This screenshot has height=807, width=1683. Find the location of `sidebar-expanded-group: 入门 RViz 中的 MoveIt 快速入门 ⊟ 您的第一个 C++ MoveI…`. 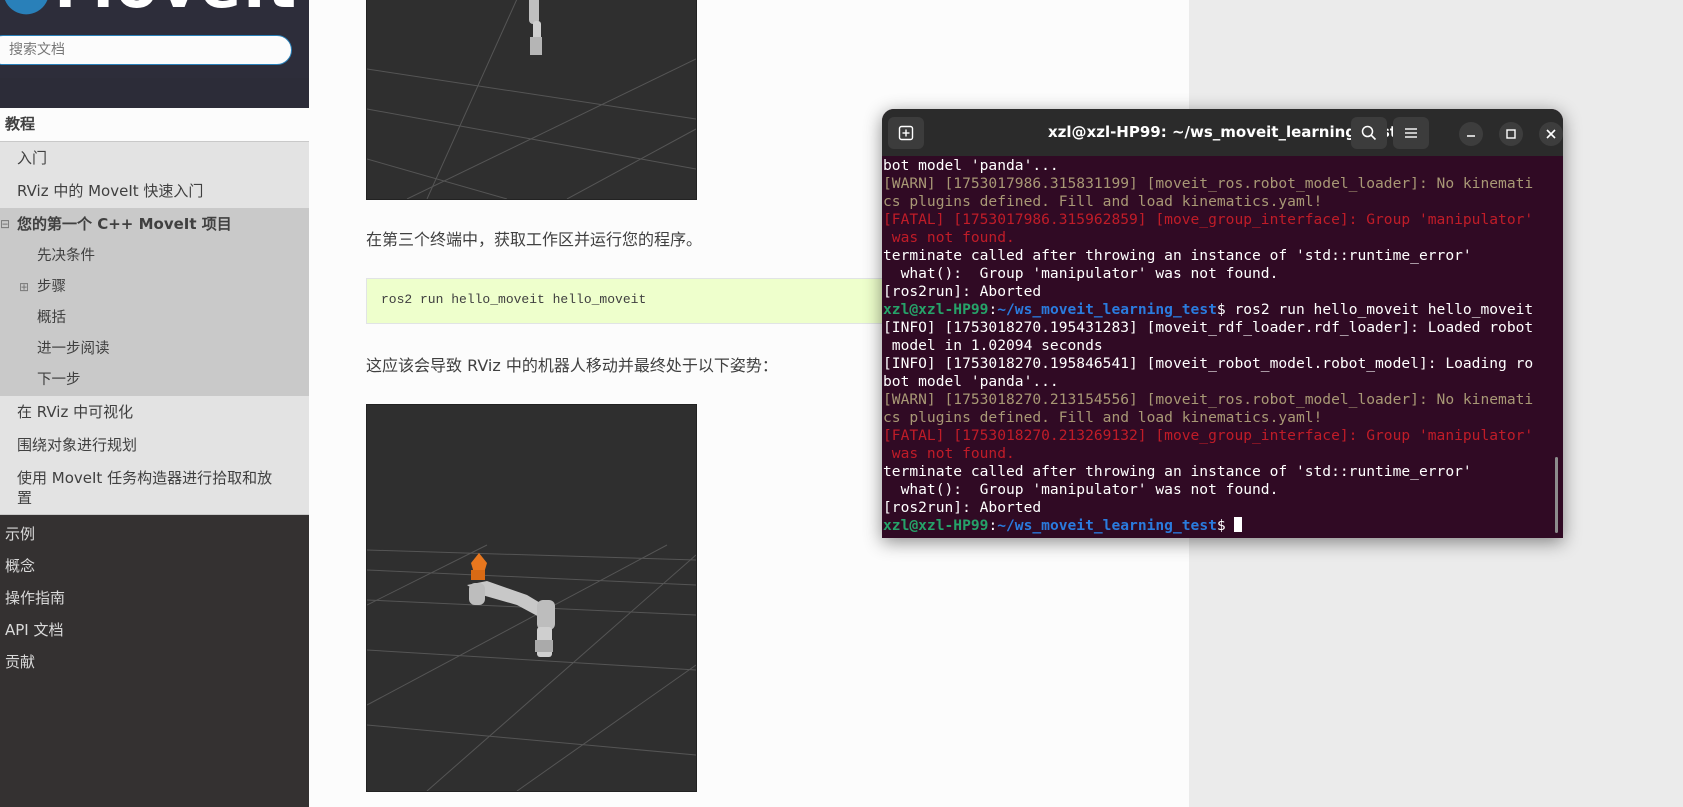

sidebar-expanded-group: 入门 RViz 中的 MoveIt 快速入门 ⊟ 您的第一个 C++ MoveI… is located at coordinates (154, 328).